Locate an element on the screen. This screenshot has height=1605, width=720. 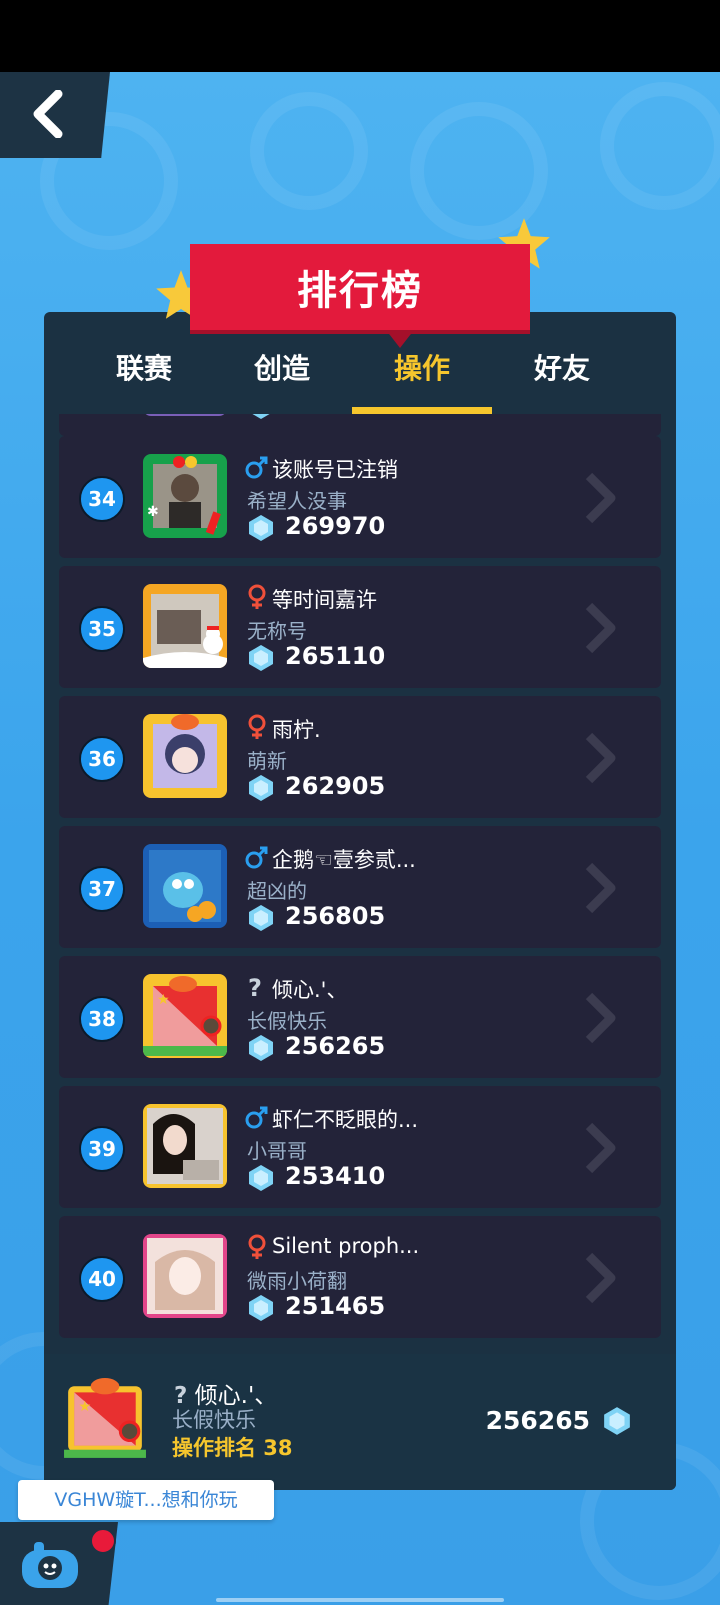
score: 253410 is located at coordinates (335, 1176).